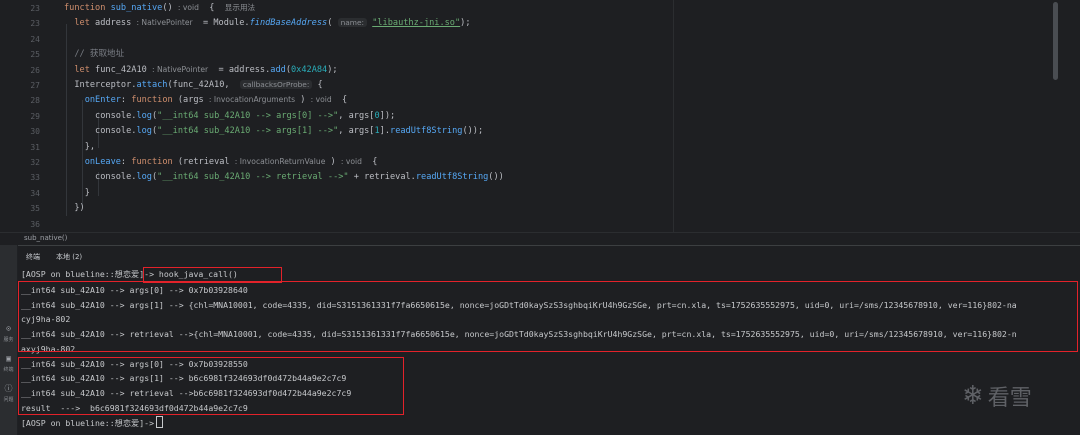 The image size is (1080, 435). What do you see at coordinates (332, 23) in the screenshot?
I see `code-token: (` at bounding box center [332, 23].